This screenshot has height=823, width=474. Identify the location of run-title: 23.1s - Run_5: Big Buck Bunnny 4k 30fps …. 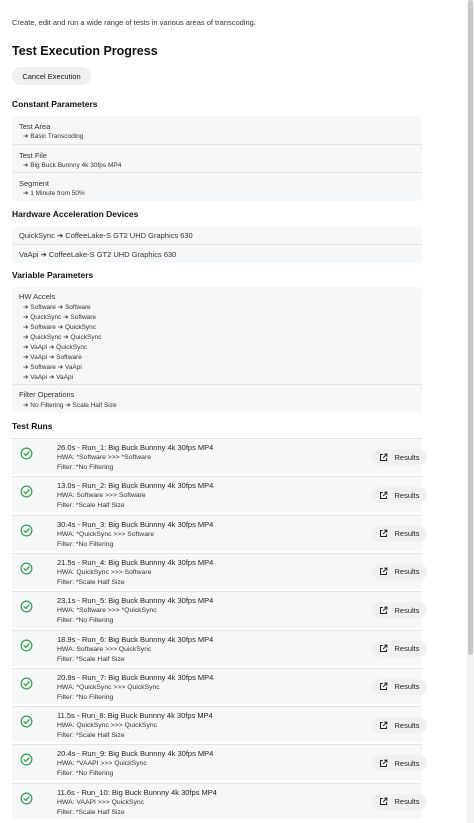
(135, 601).